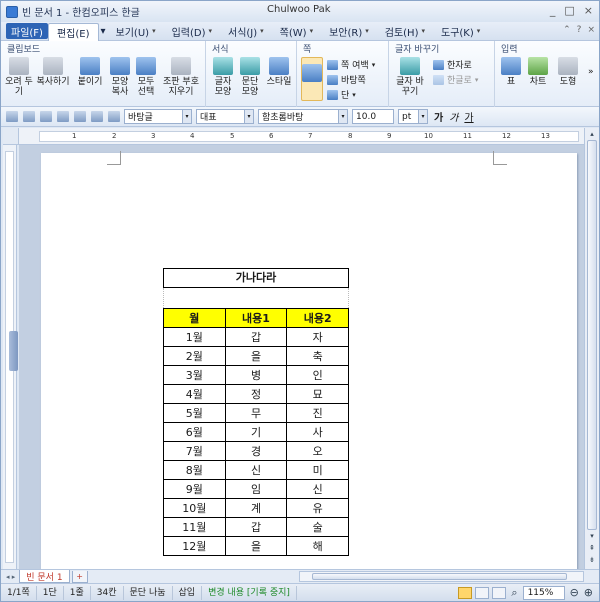 This screenshot has height=602, width=600. I want to click on para-shape-button: 문단 모양, so click(250, 77).